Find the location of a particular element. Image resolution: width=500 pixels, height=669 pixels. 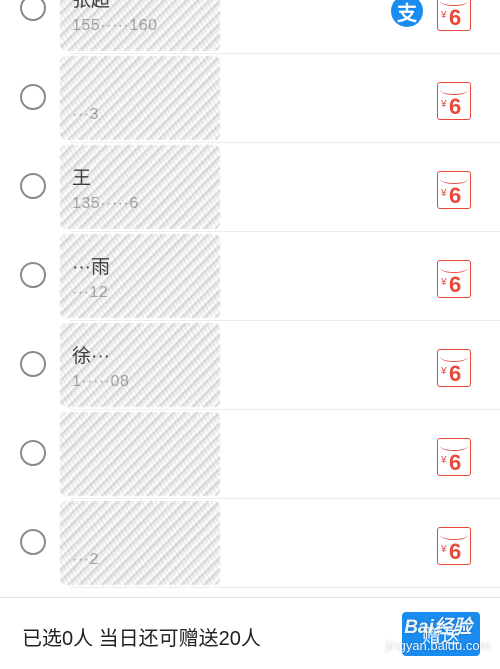

send-button: 赠送 is located at coordinates (441, 634).